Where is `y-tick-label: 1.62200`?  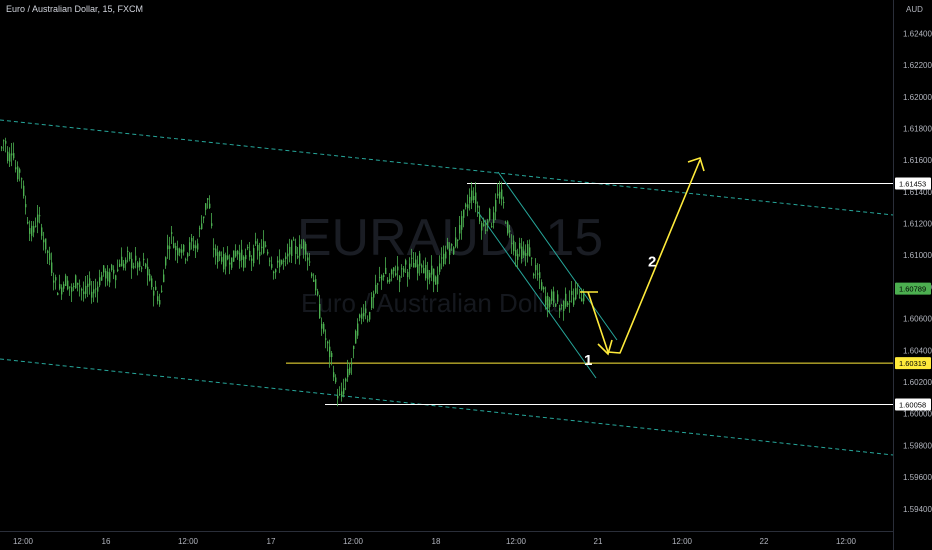 y-tick-label: 1.62200 is located at coordinates (917, 65).